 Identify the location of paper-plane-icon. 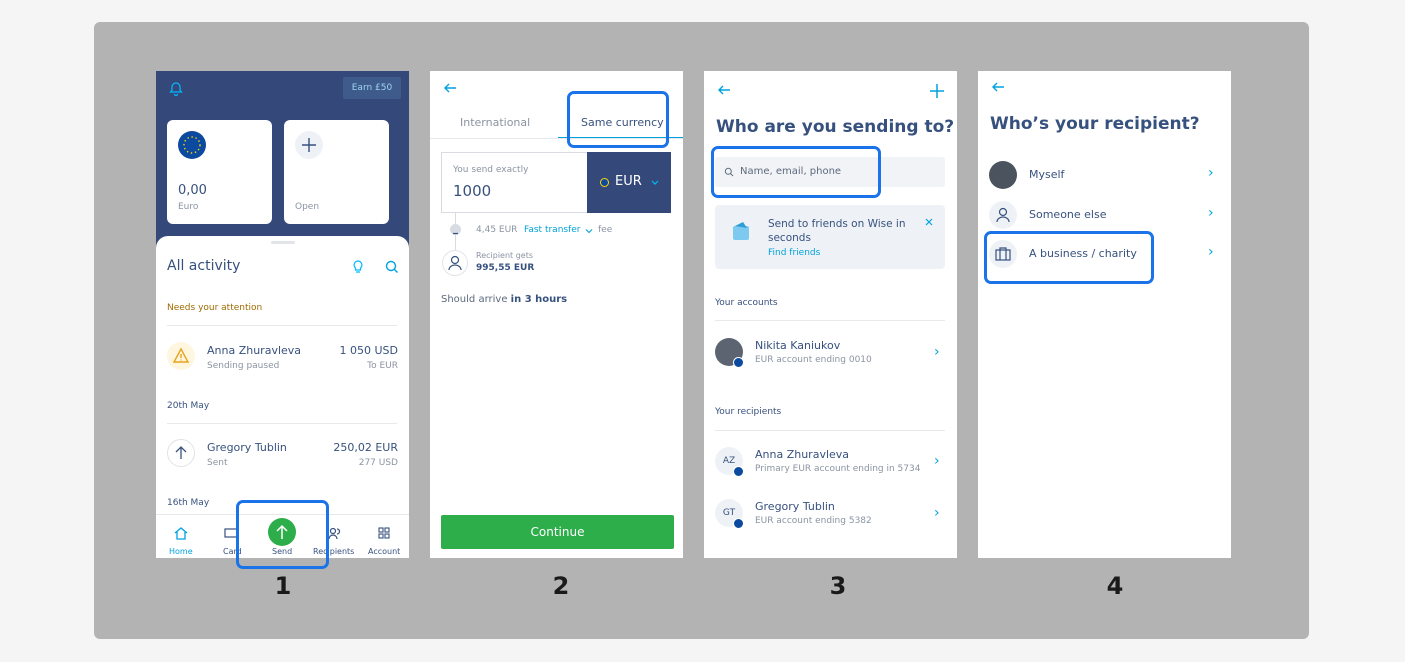
(741, 231).